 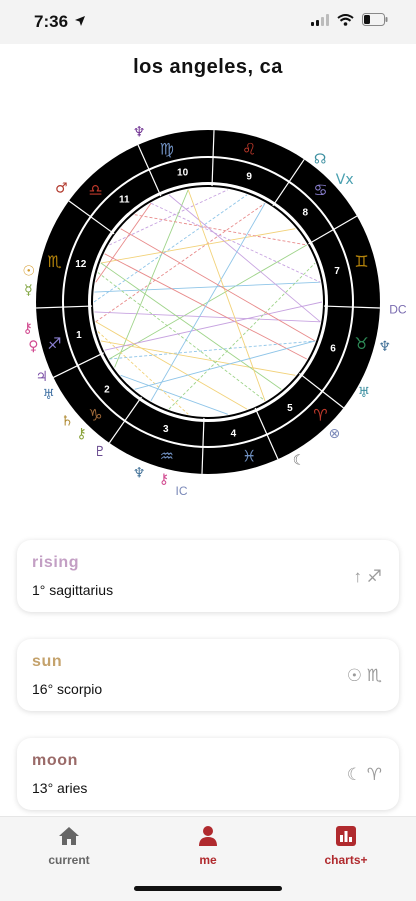 I want to click on sun-card: sun 16° scorpio ☉ ♏, so click(x=208, y=675).